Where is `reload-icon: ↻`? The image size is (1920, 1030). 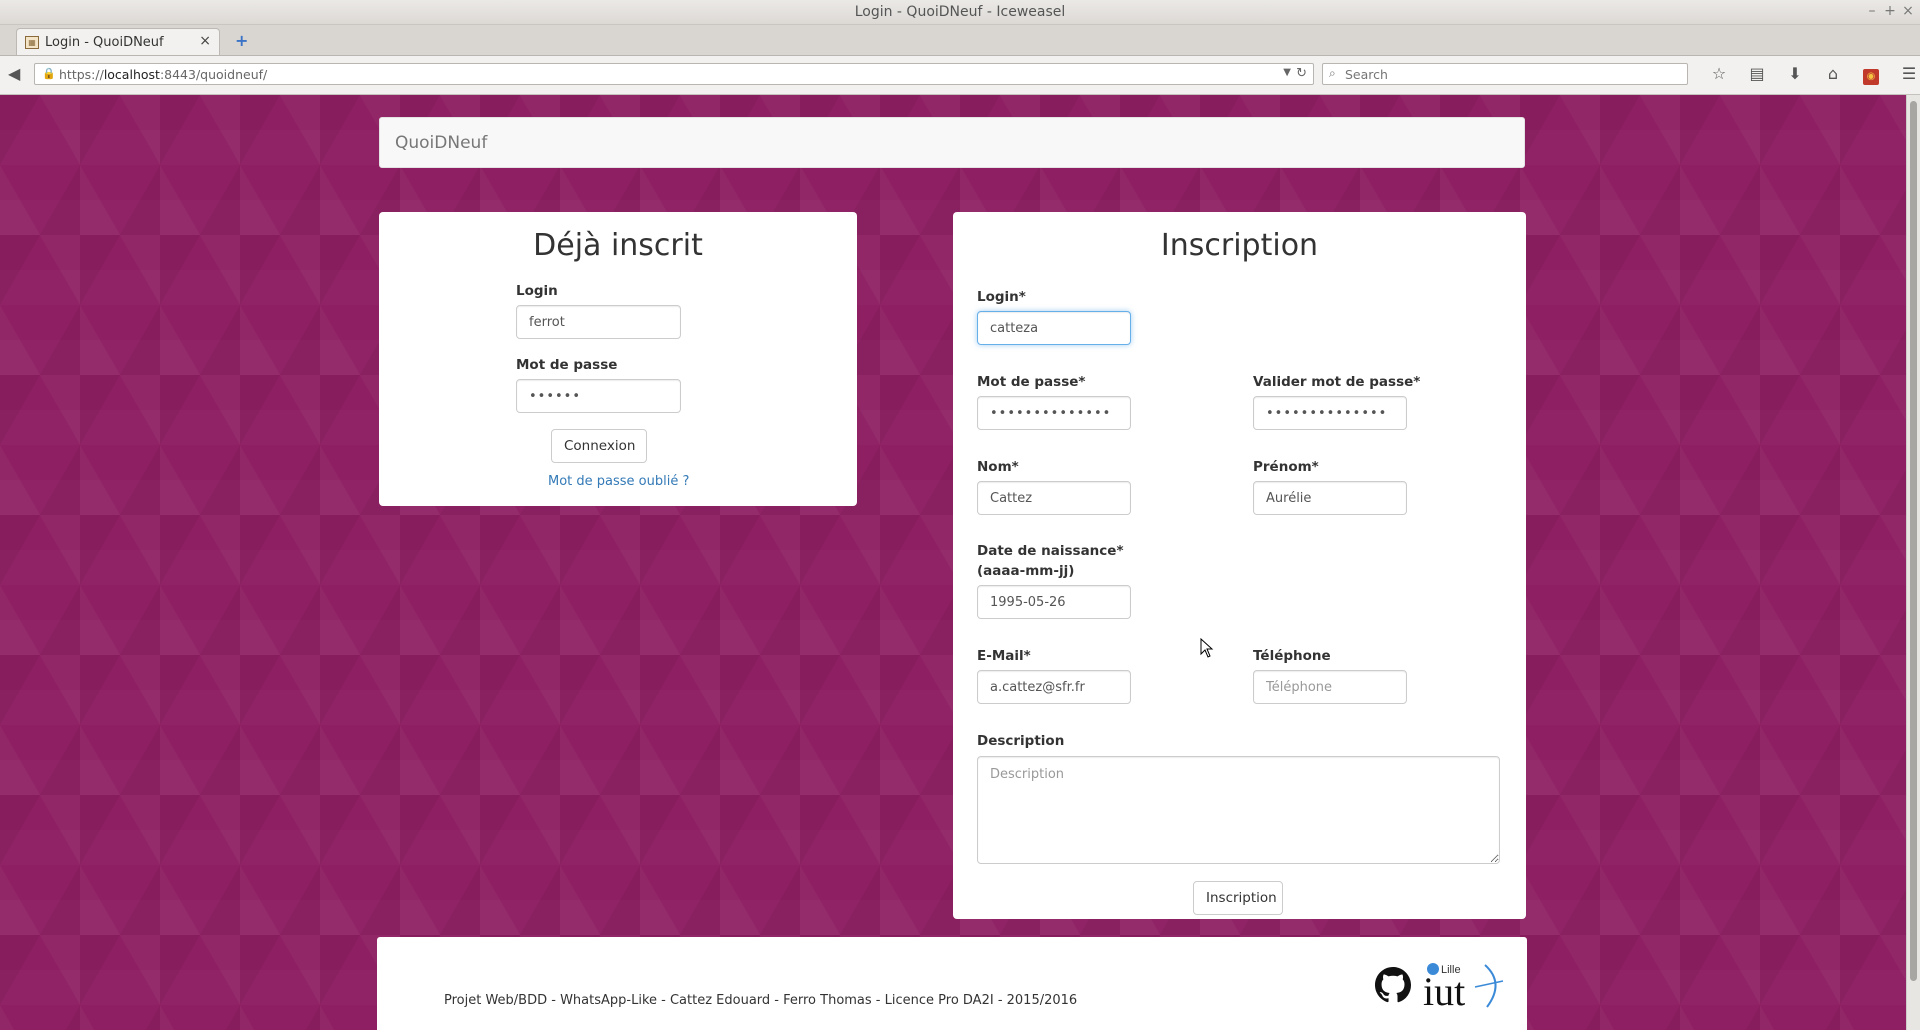 reload-icon: ↻ is located at coordinates (1301, 73).